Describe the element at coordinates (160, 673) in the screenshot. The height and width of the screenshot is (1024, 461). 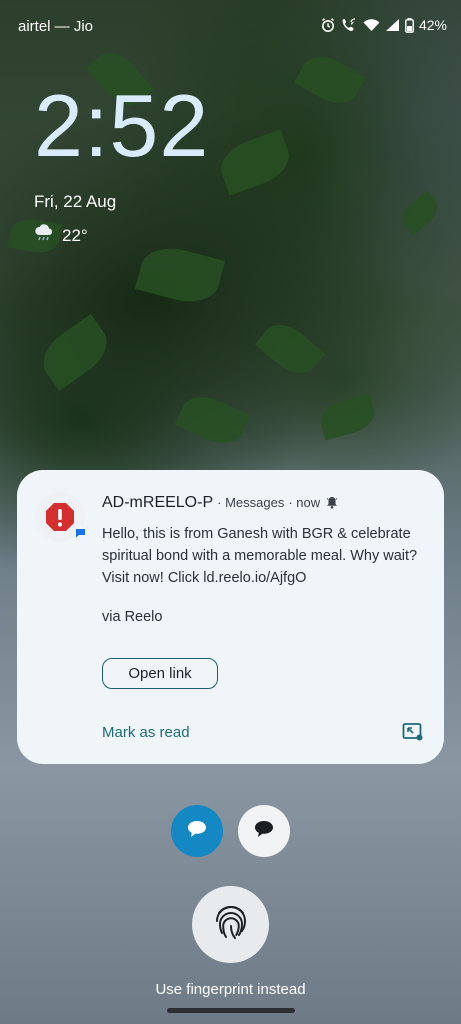
I see `open-link-button: Open link` at that location.